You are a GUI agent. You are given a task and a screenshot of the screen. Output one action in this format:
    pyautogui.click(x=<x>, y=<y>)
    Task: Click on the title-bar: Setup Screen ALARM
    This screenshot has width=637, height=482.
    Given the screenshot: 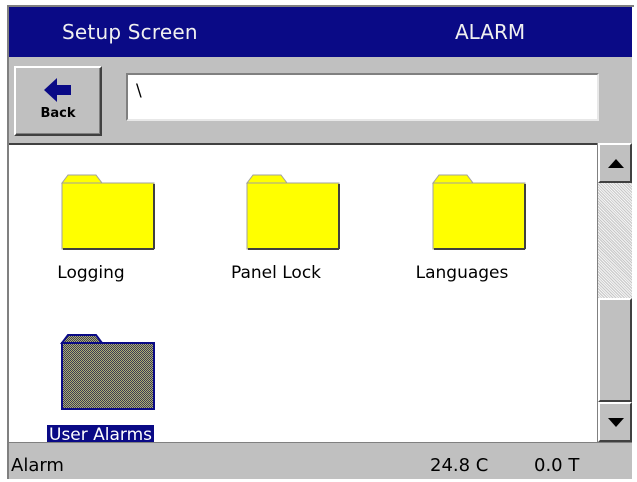 What is the action you would take?
    pyautogui.click(x=320, y=32)
    